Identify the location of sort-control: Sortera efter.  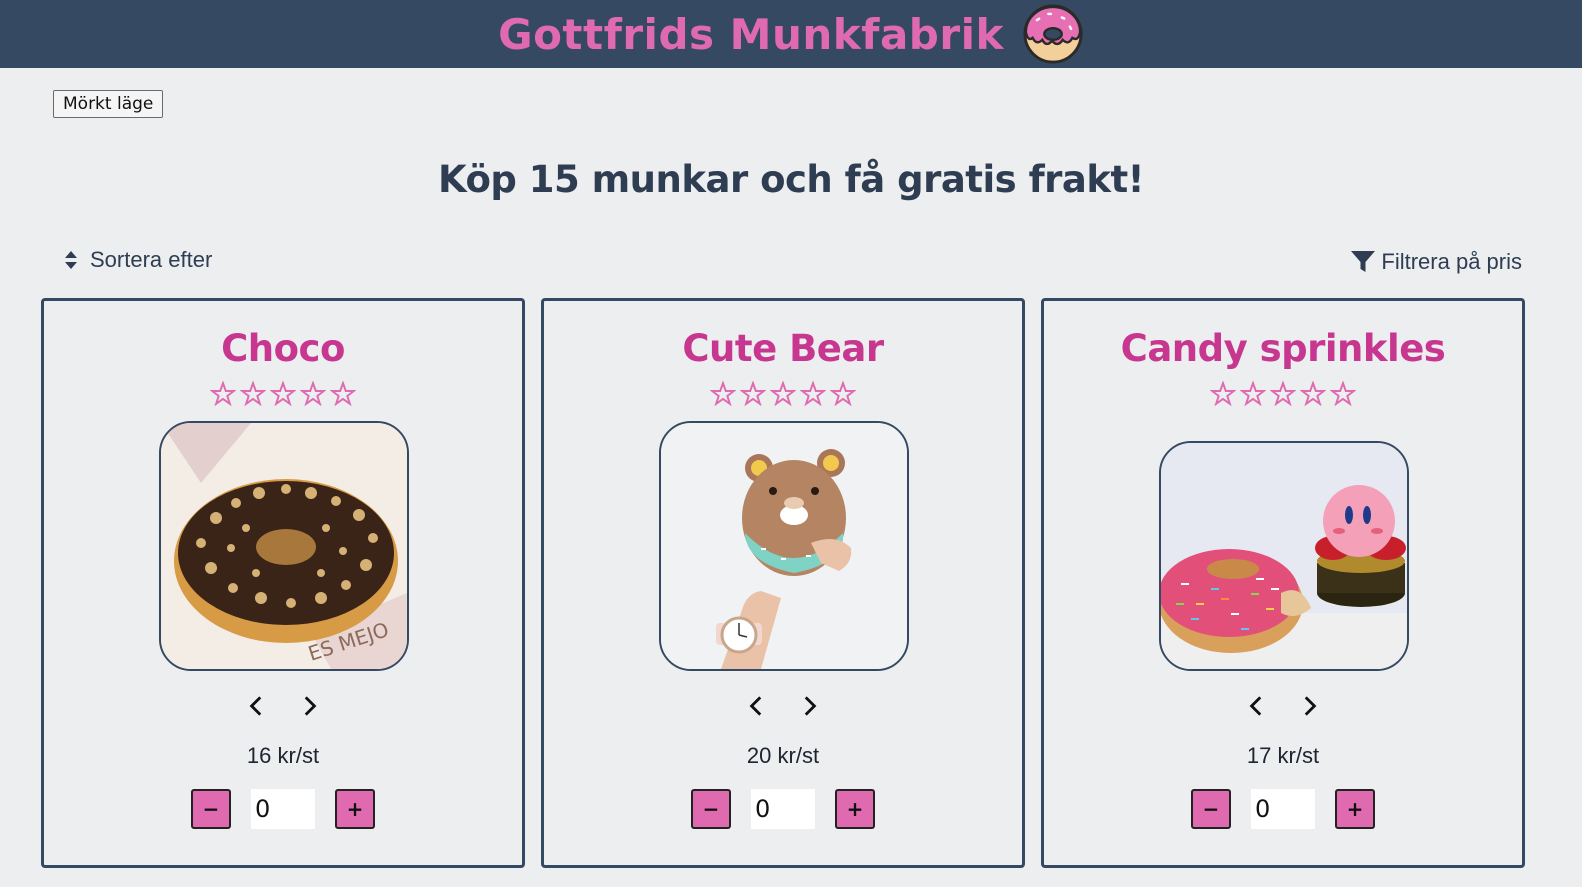
(138, 260).